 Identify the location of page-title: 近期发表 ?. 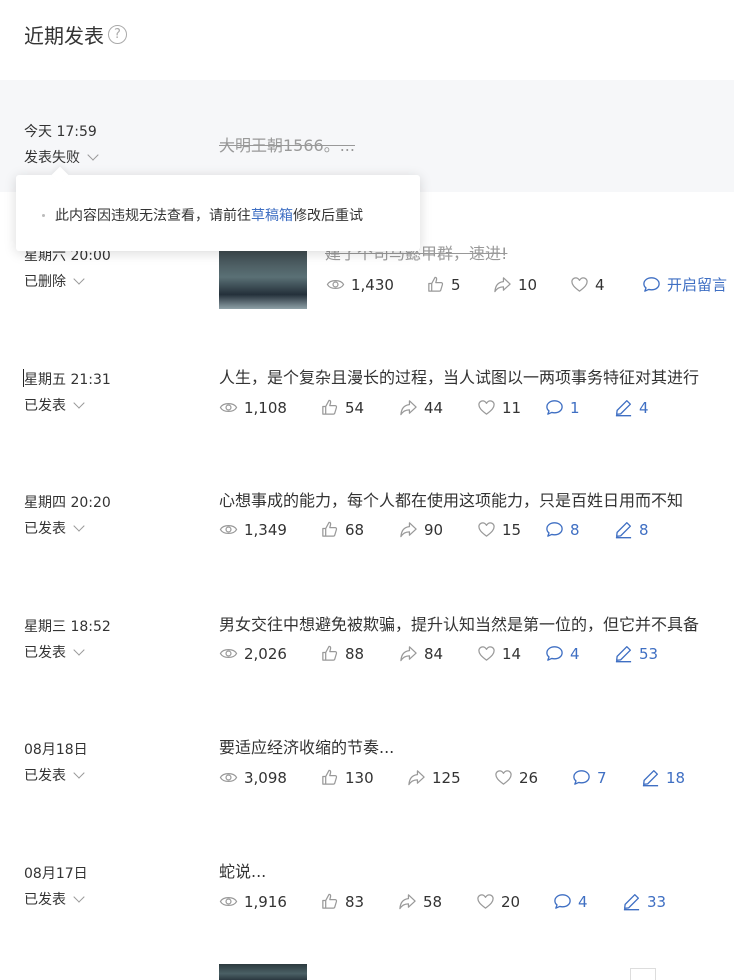
(75, 34).